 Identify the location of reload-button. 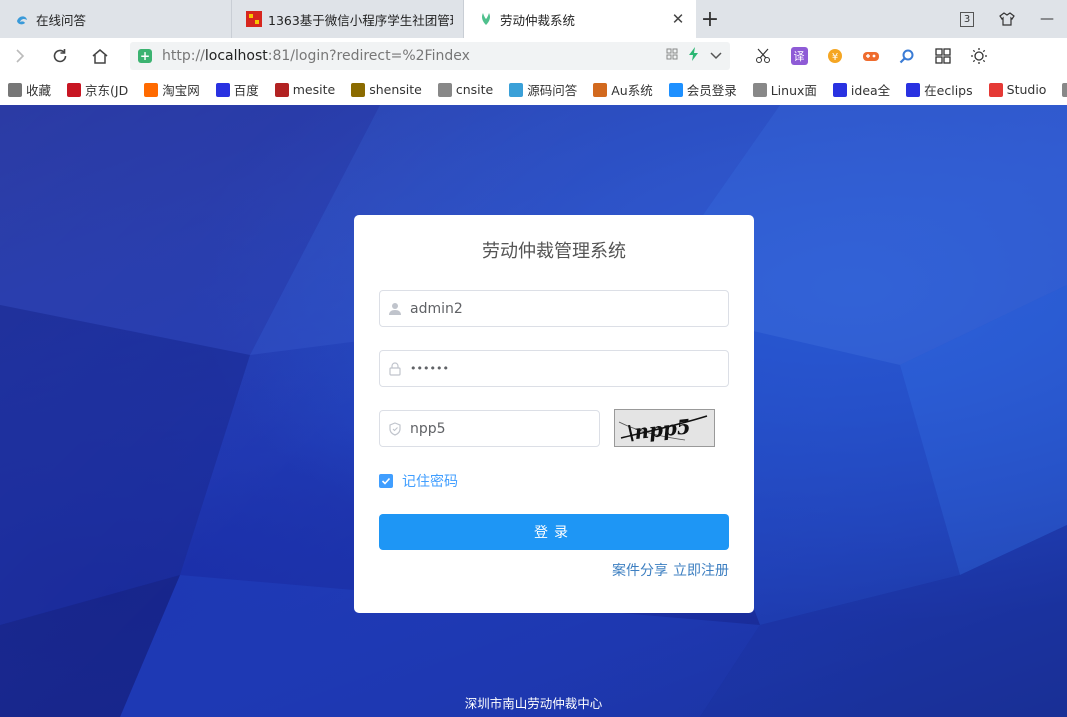
(60, 56).